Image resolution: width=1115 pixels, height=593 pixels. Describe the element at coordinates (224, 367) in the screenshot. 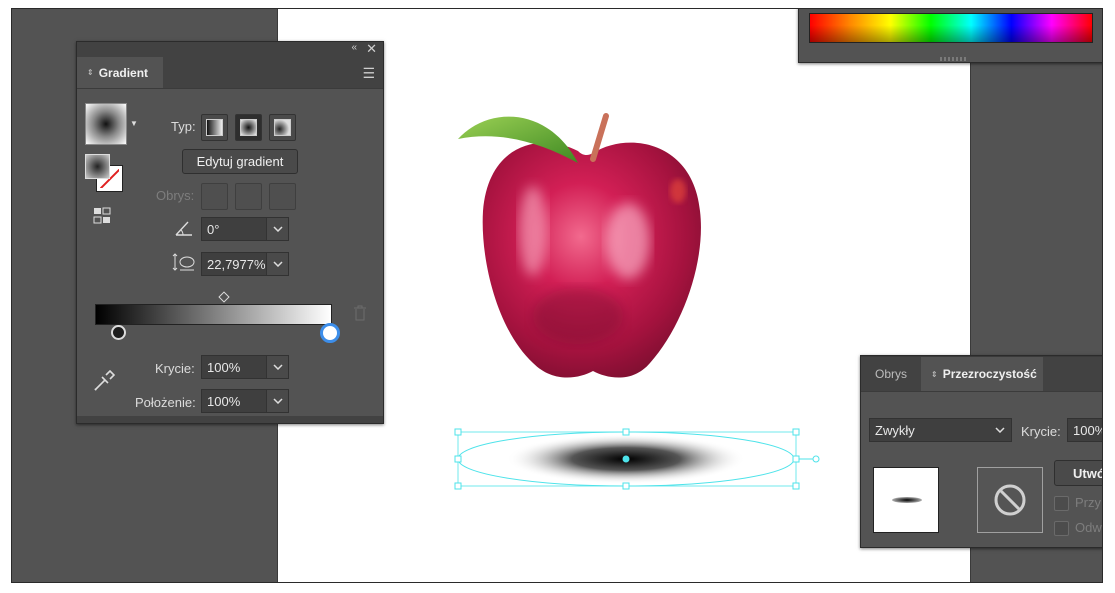

I see `opacity-value: 100%` at that location.